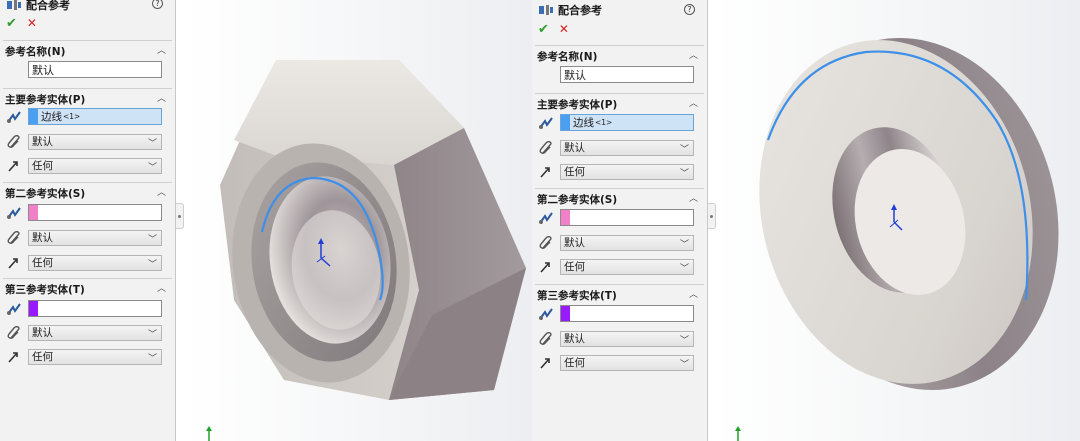 The image size is (1080, 441). I want to click on tertiary-entity-group: 第三参考实体(T) ︿ 默认 ﹀ 任何 ﹀, so click(86, 325).